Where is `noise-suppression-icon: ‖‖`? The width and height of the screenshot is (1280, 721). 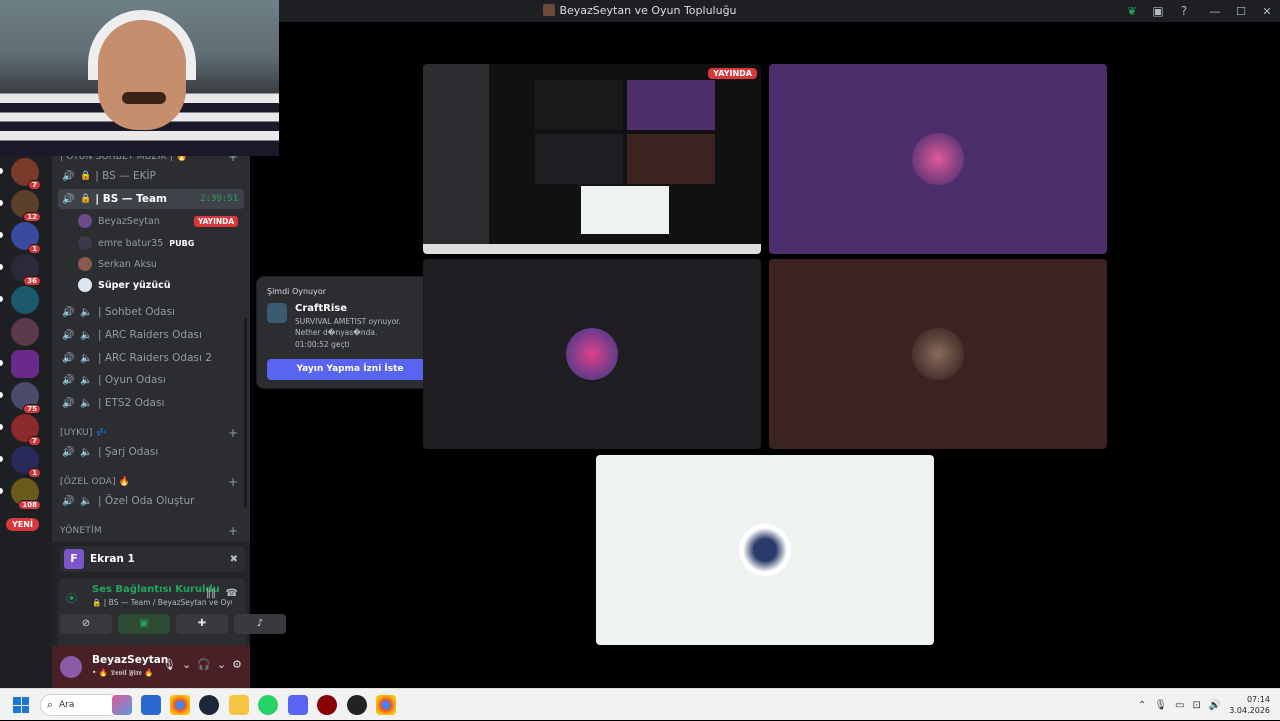 noise-suppression-icon: ‖‖ is located at coordinates (211, 593).